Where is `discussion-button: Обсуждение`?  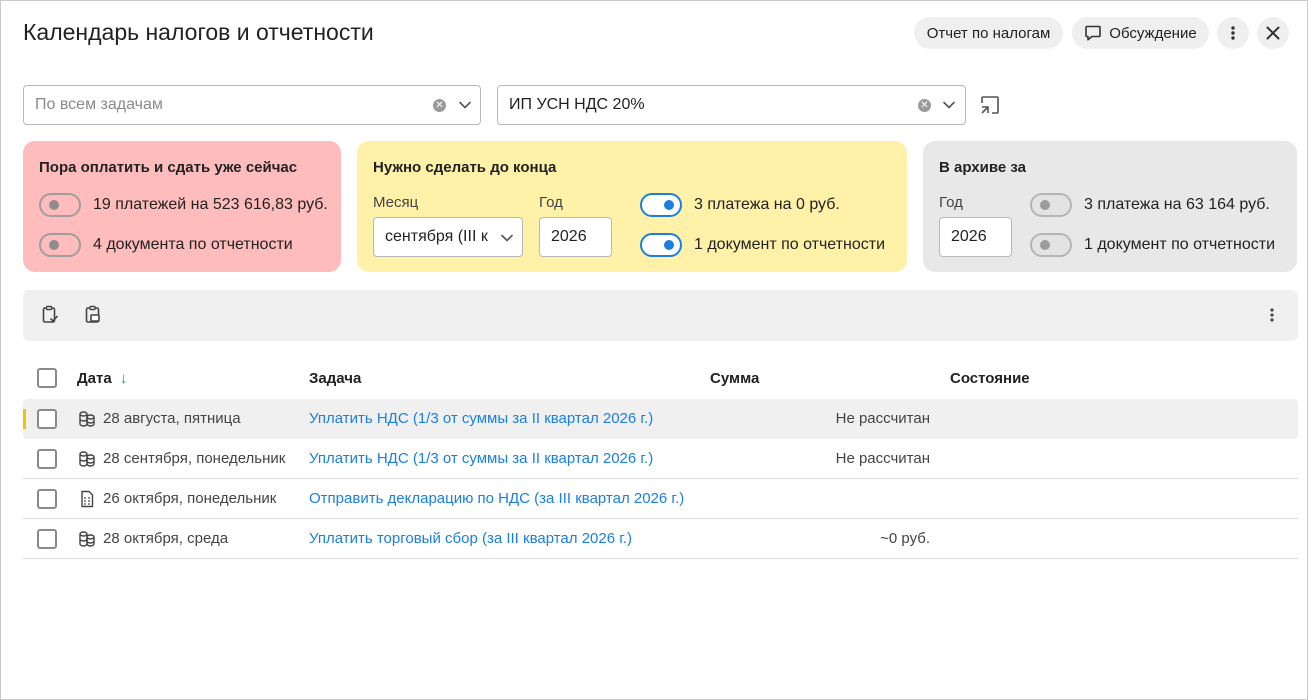
discussion-button: Обсуждение is located at coordinates (1140, 33).